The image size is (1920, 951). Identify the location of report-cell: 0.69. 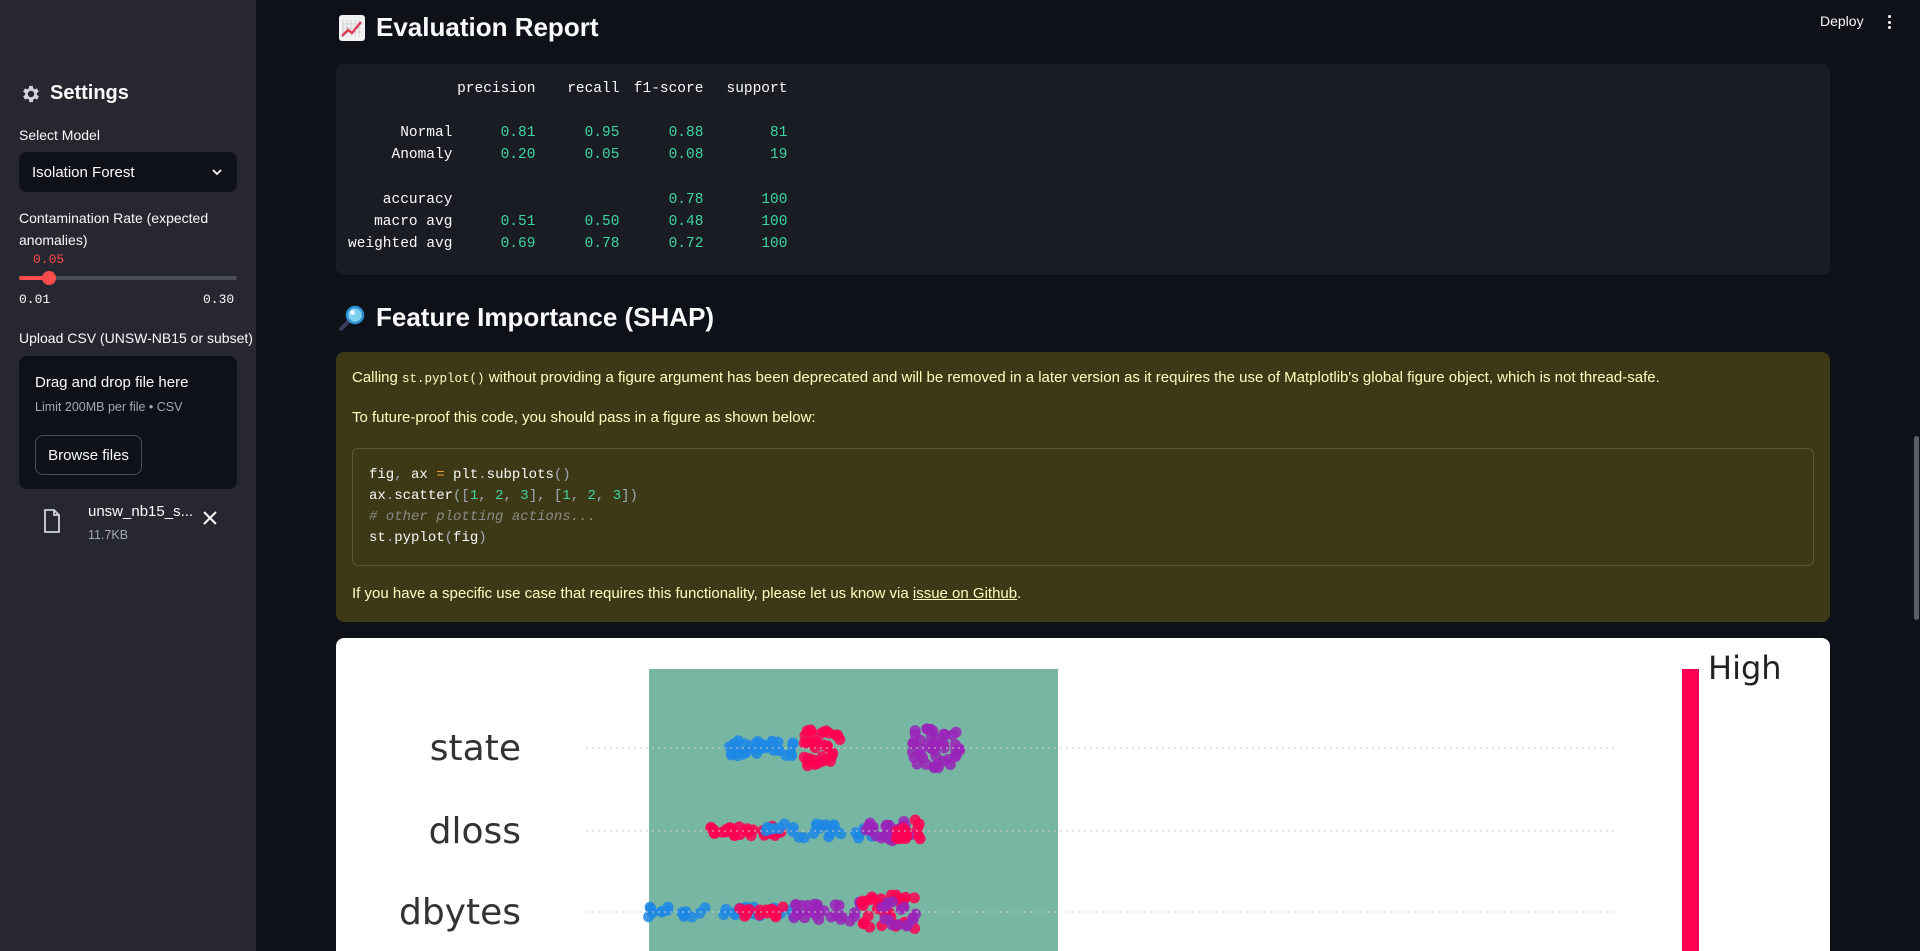
(518, 244).